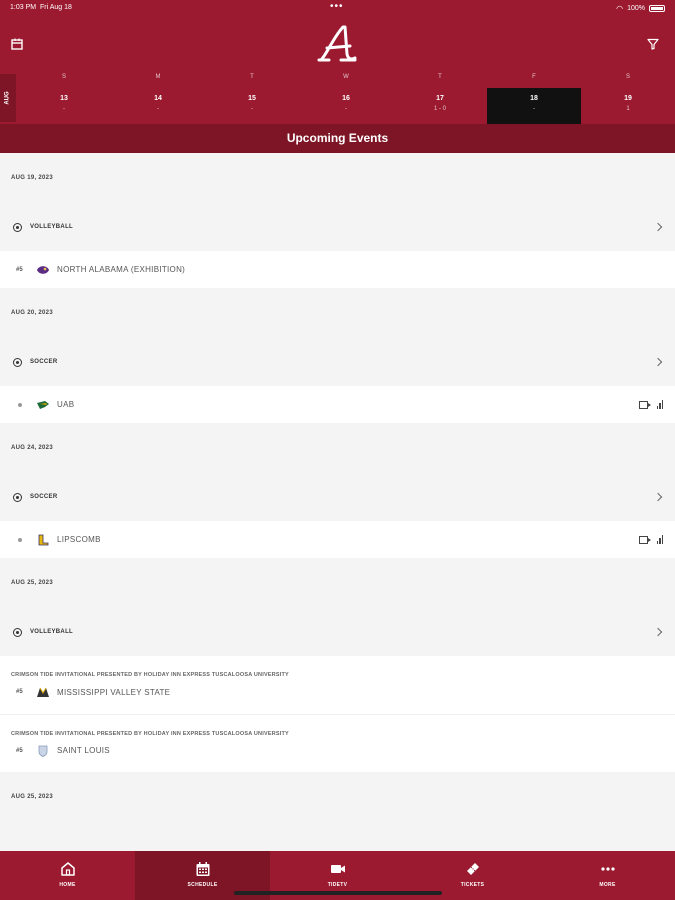  I want to click on day-cell: 17 1 - 0, so click(440, 106).